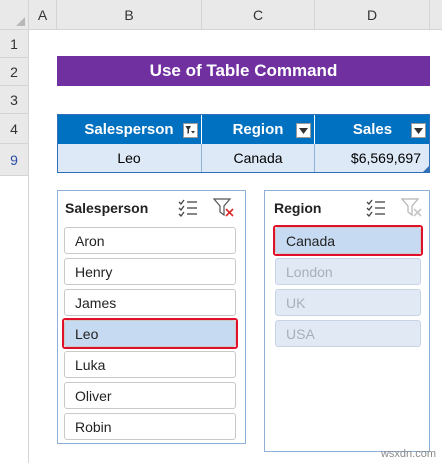 The height and width of the screenshot is (463, 442). I want to click on highlight-box-leo, so click(150, 333).